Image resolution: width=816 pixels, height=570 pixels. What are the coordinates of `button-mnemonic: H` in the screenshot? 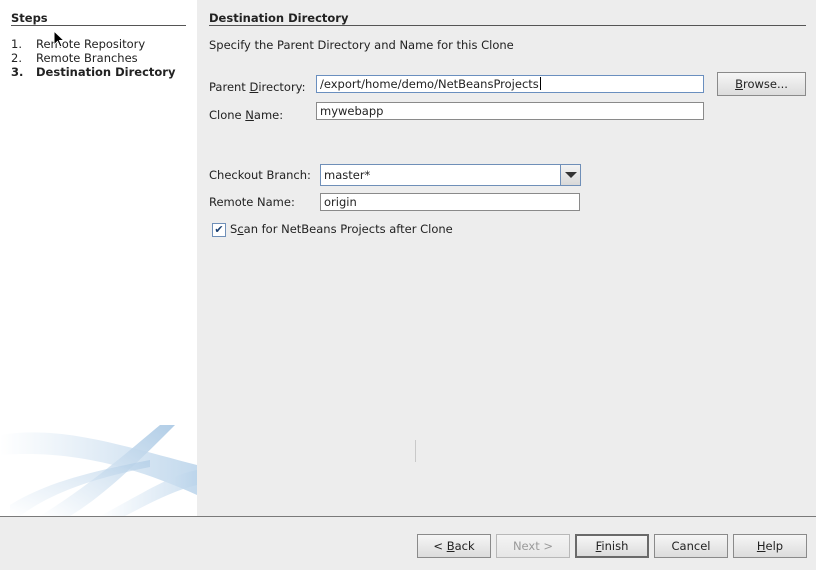 It's located at (761, 546).